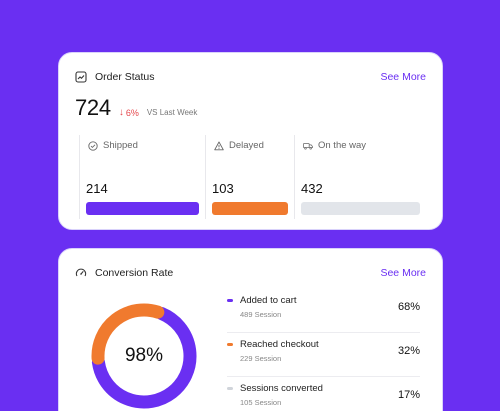  I want to click on conversion-item-percent: 32%, so click(408, 351).